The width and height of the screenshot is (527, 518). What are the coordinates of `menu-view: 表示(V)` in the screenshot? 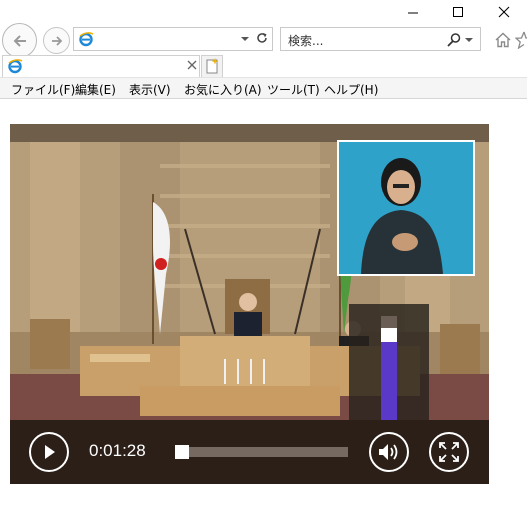 It's located at (150, 89).